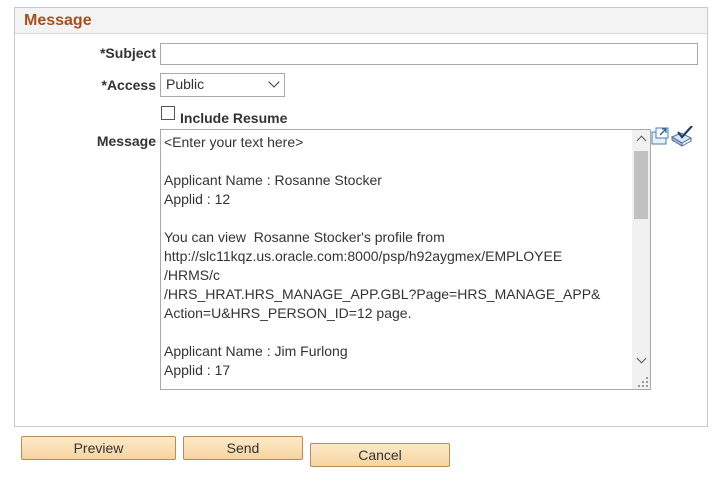 The image size is (725, 489). What do you see at coordinates (234, 118) in the screenshot?
I see `include-resume-label: Include Resume` at bounding box center [234, 118].